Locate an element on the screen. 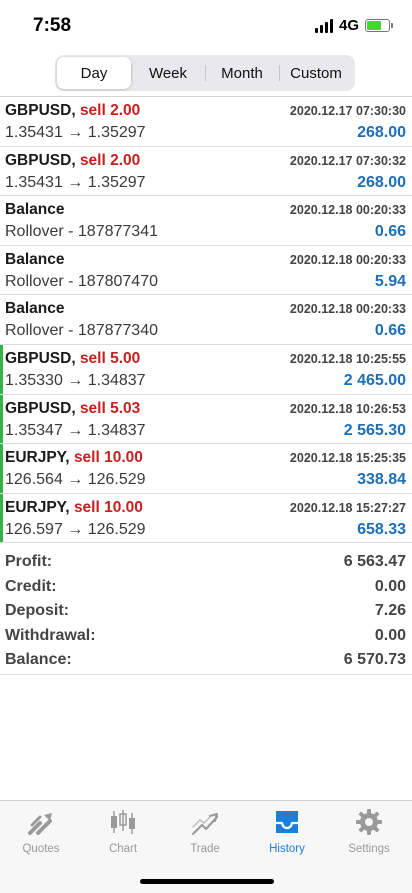 Image resolution: width=412 pixels, height=893 pixels. network-label: 4G is located at coordinates (348, 25).